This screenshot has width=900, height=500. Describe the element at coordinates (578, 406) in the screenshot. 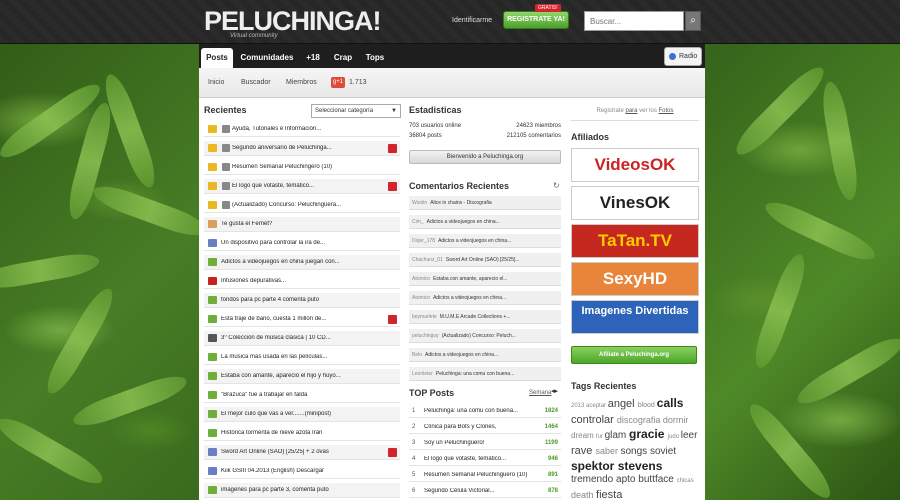

I see `tag-link: 2013` at that location.